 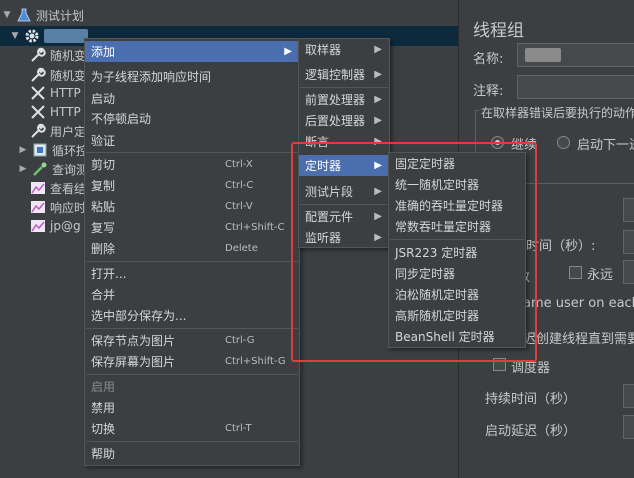 I want to click on timer-item-constant-throughput: 常数吞吐量定时器, so click(x=457, y=226).